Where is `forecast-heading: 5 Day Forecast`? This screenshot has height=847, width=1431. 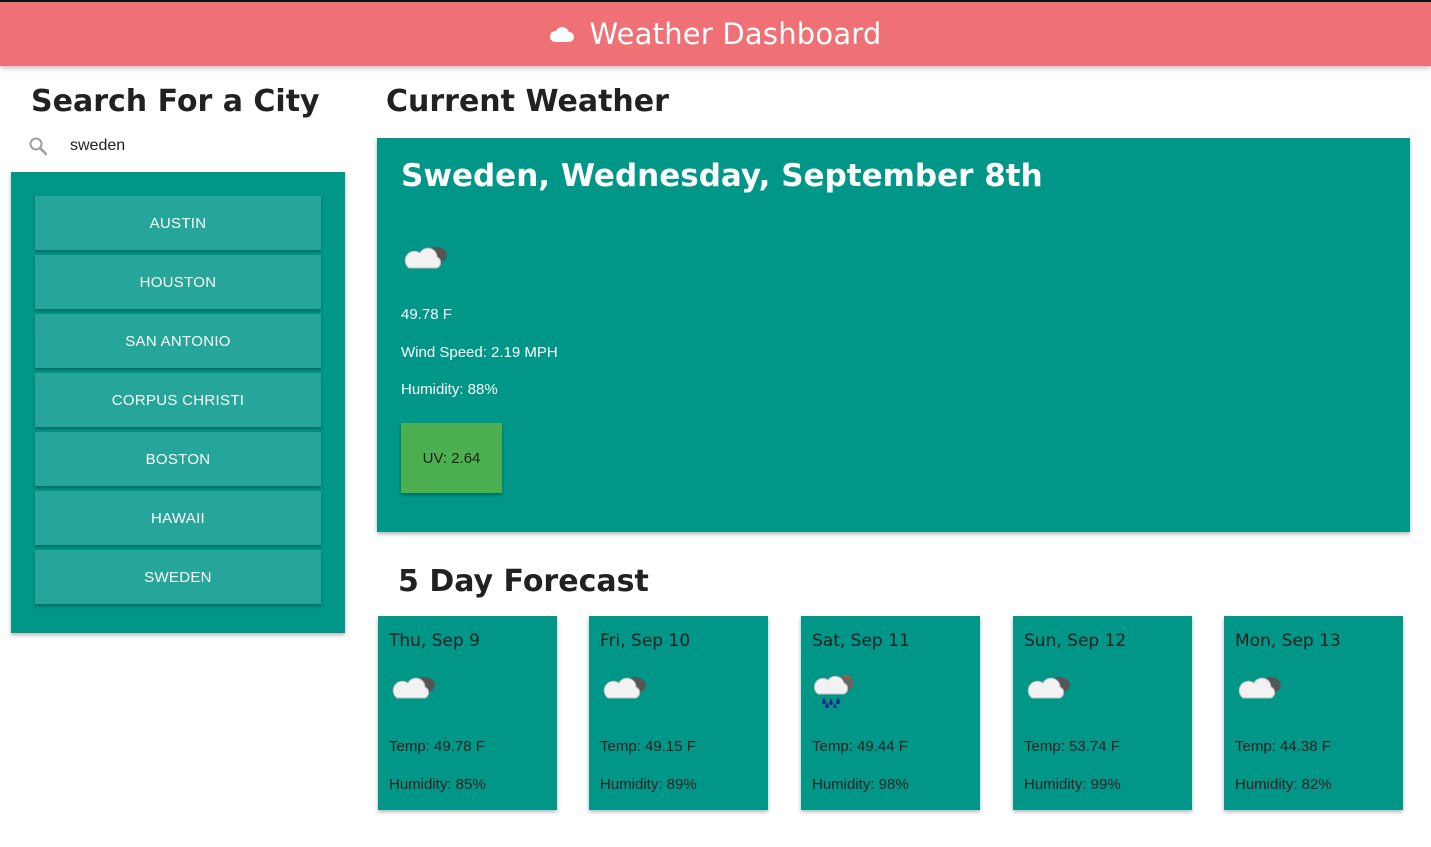
forecast-heading: 5 Day Forecast is located at coordinates (523, 581).